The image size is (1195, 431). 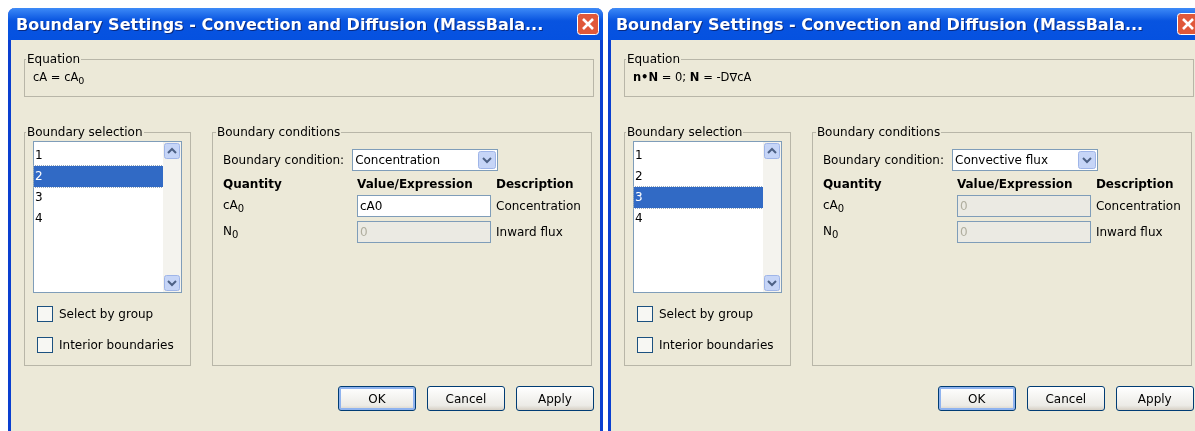 What do you see at coordinates (425, 160) in the screenshot?
I see `condition-dropdown: Concentration` at bounding box center [425, 160].